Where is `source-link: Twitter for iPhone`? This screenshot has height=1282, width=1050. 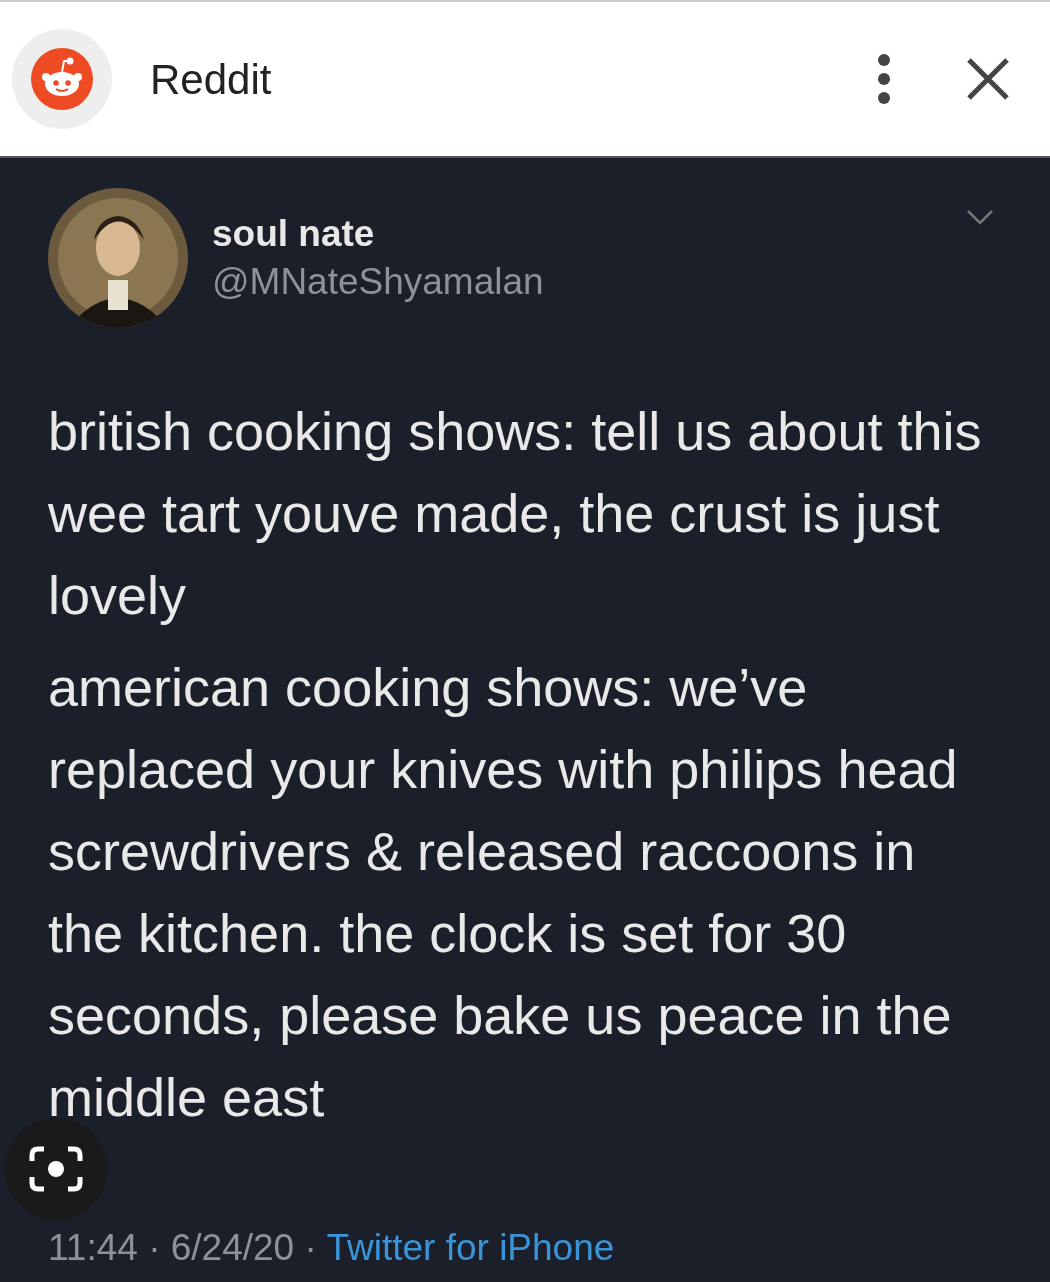 source-link: Twitter for iPhone is located at coordinates (470, 1247).